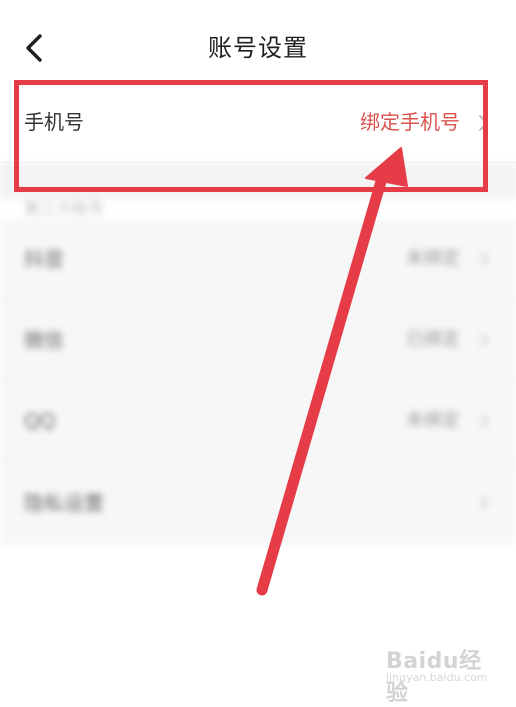 This screenshot has width=516, height=707. Describe the element at coordinates (258, 340) in the screenshot. I see `settings-row: 微信 已绑定` at that location.